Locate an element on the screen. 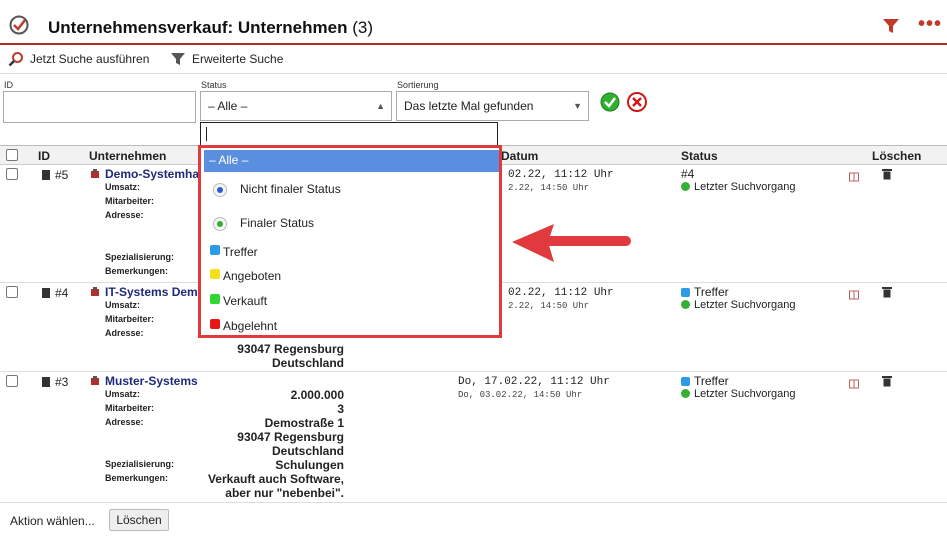 Image resolution: width=947 pixels, height=540 pixels. row-id: #4 is located at coordinates (55, 293).